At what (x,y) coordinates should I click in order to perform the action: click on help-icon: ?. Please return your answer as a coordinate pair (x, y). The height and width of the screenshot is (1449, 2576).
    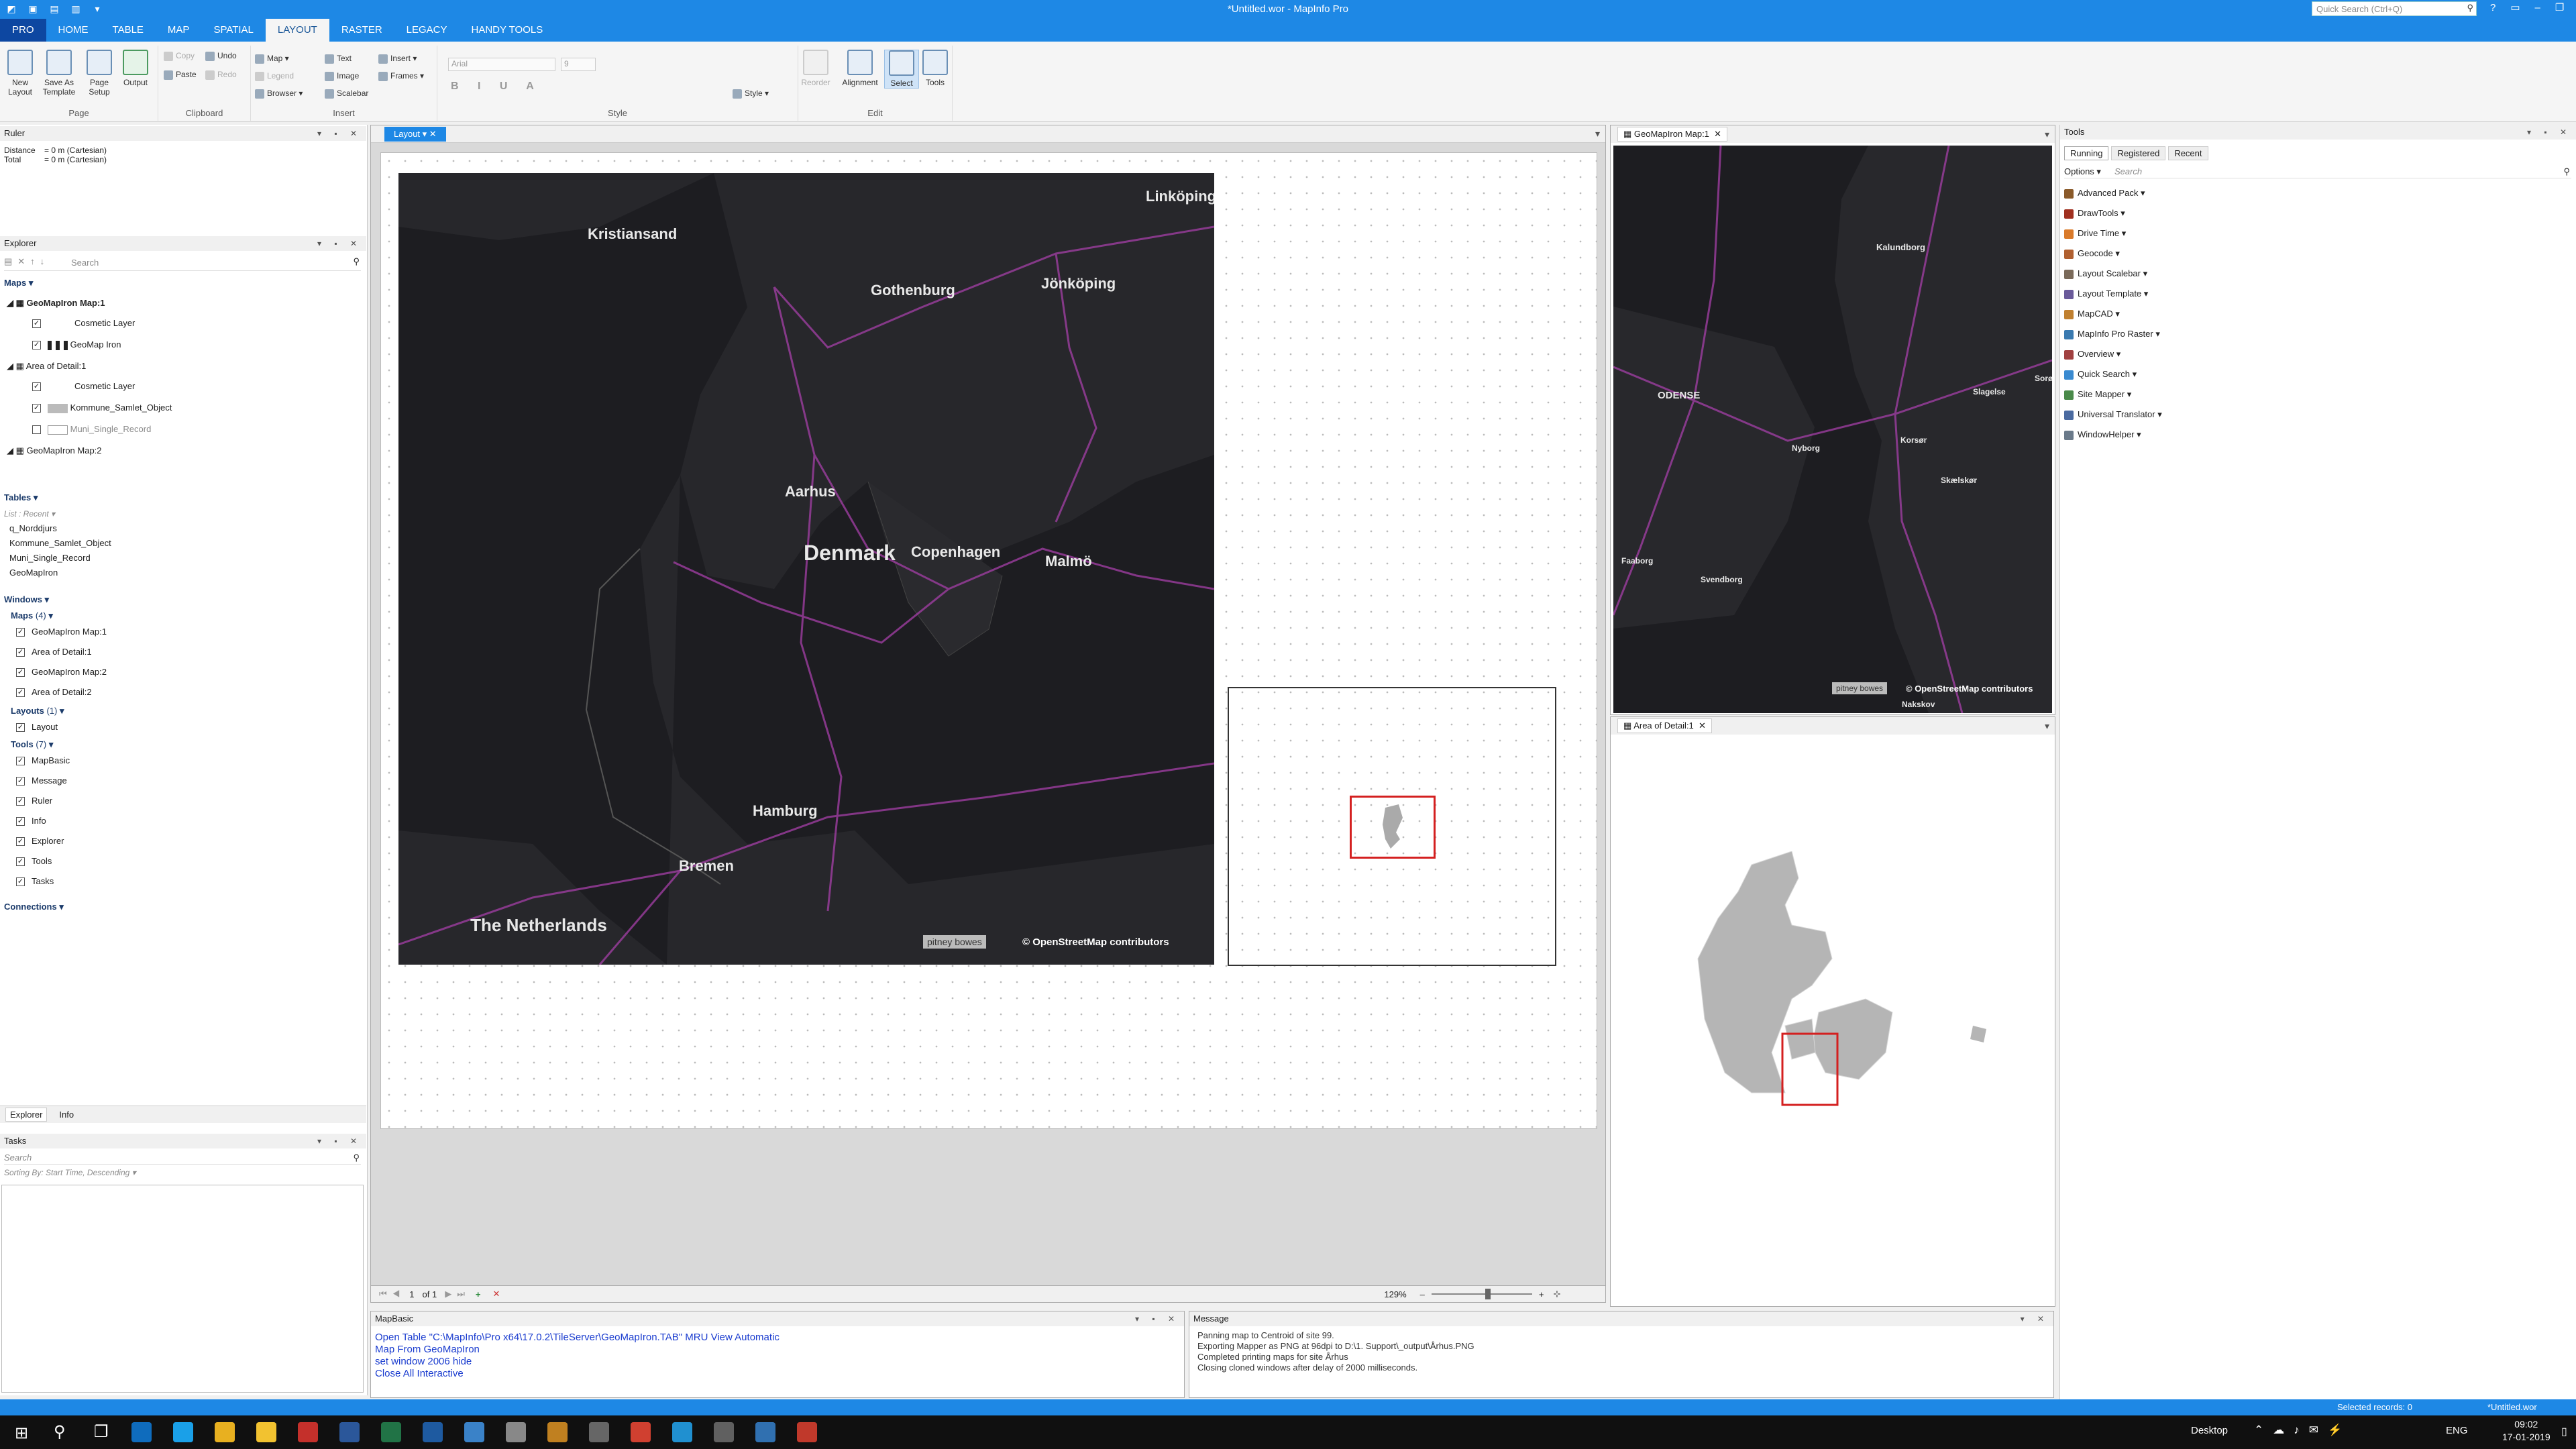
    Looking at the image, I should click on (2493, 7).